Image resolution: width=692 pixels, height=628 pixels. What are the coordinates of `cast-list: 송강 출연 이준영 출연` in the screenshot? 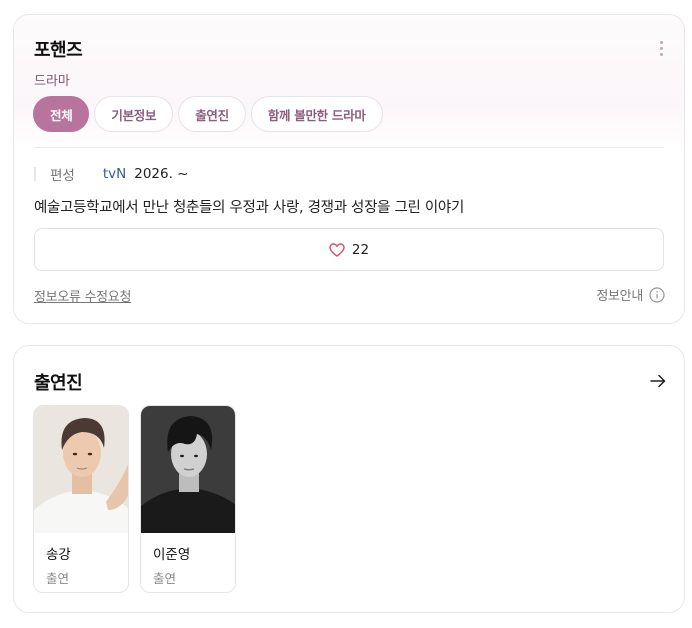 It's located at (134, 499).